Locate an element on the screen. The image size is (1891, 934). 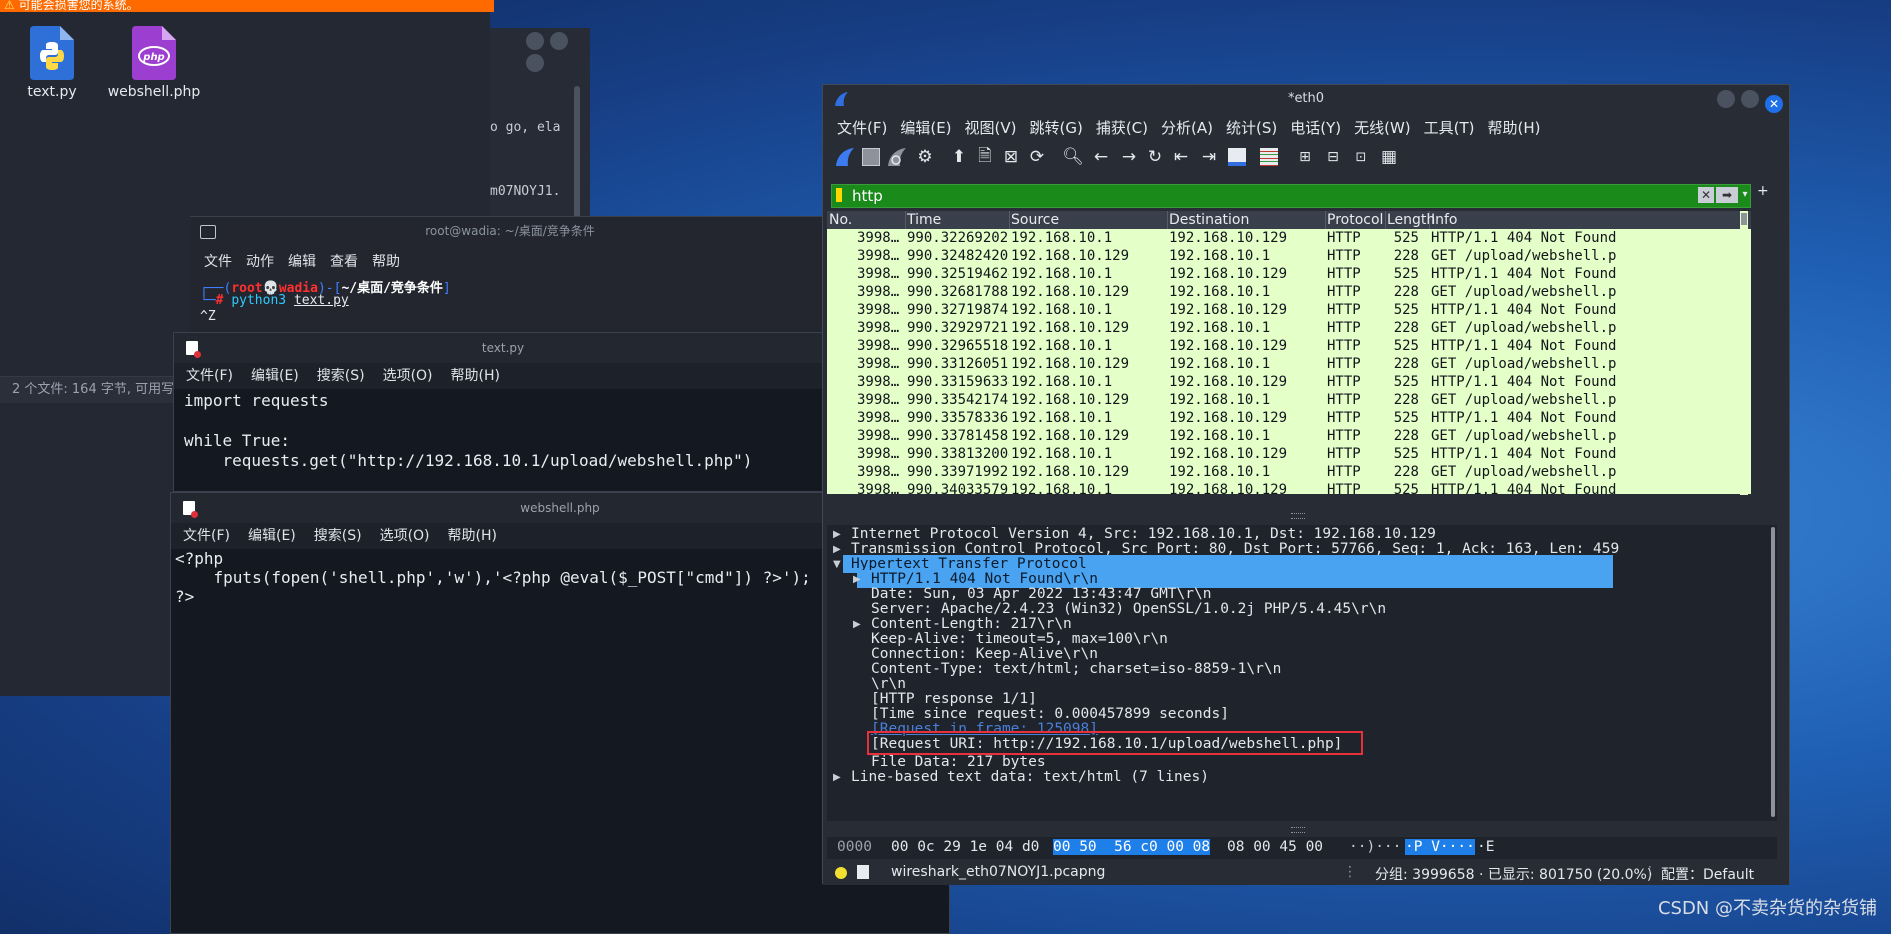
file-item-text-py: text.py is located at coordinates (53, 63).